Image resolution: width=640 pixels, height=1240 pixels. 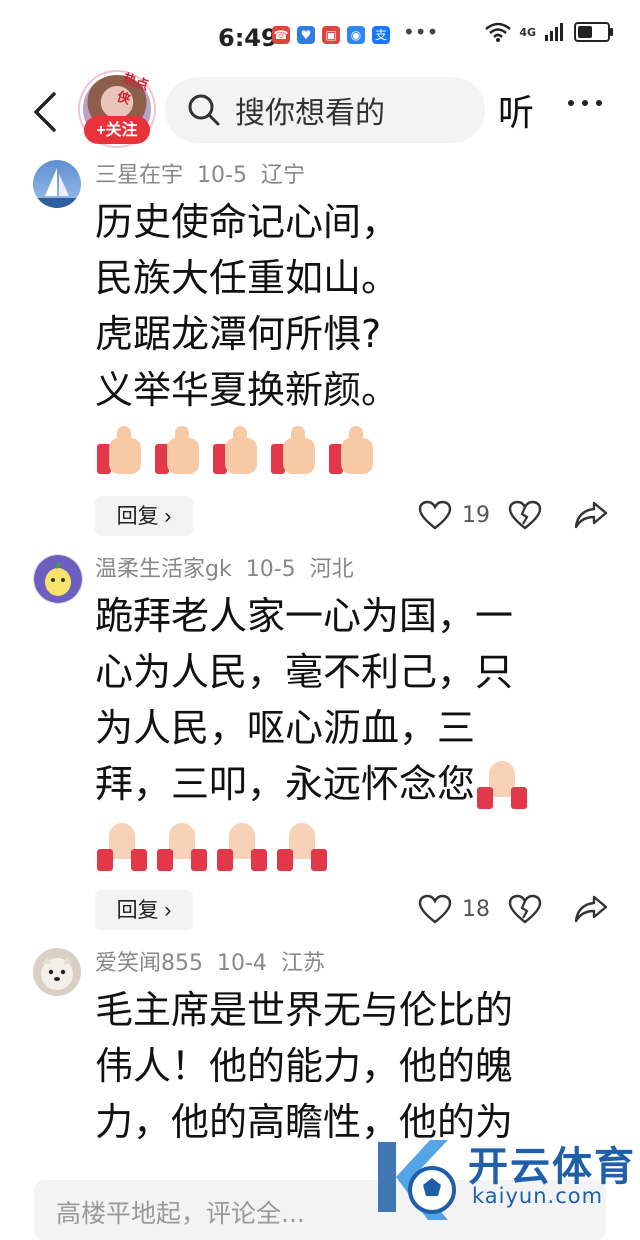 What do you see at coordinates (417, 1180) in the screenshot?
I see `soccer-ball-logo-icon` at bounding box center [417, 1180].